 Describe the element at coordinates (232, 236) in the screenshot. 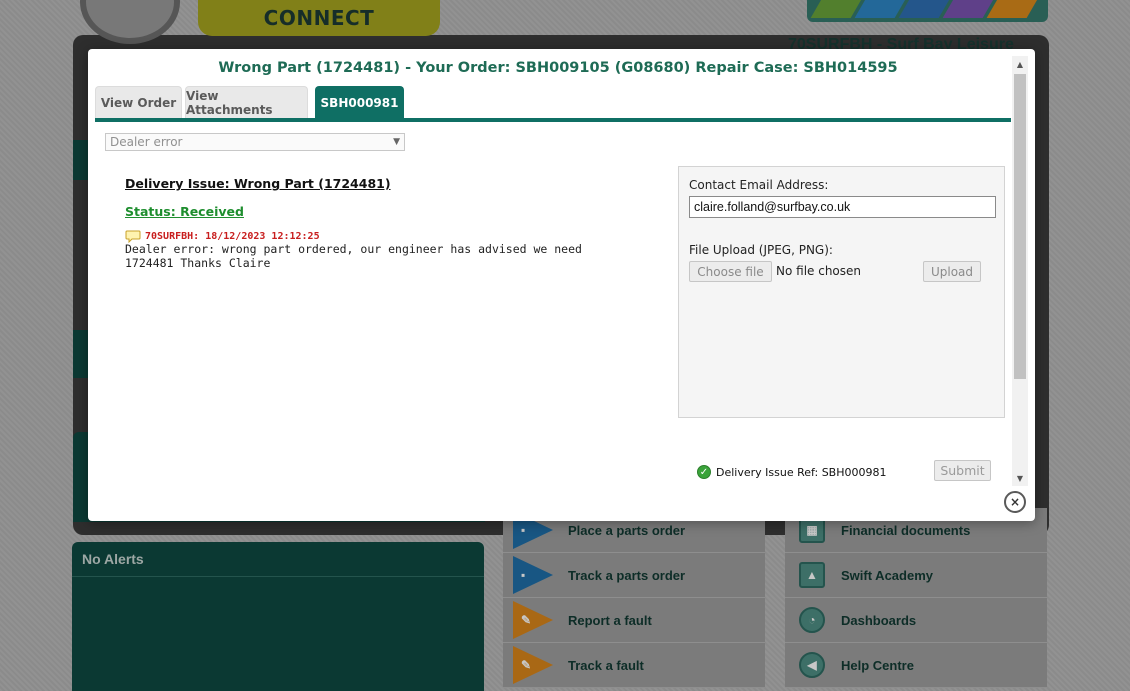

I see `comment-author: 70SURFBH: 18/12/2023 12:12:25` at that location.